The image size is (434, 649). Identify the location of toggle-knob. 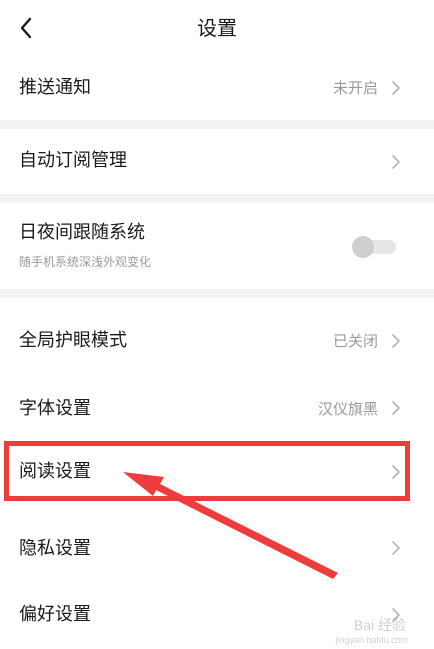
(363, 247).